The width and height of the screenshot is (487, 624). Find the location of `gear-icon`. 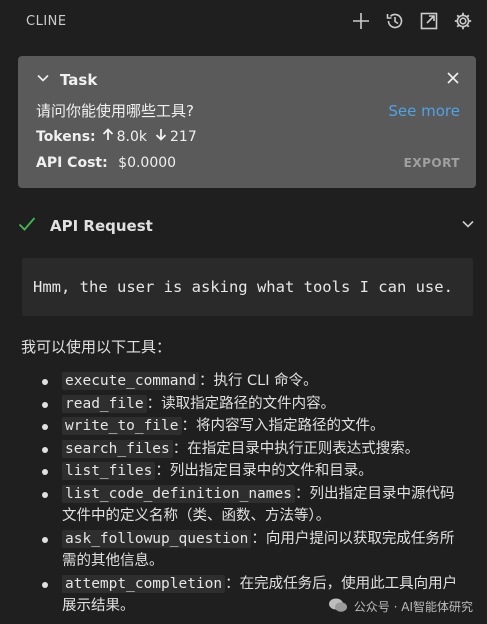

gear-icon is located at coordinates (463, 21).